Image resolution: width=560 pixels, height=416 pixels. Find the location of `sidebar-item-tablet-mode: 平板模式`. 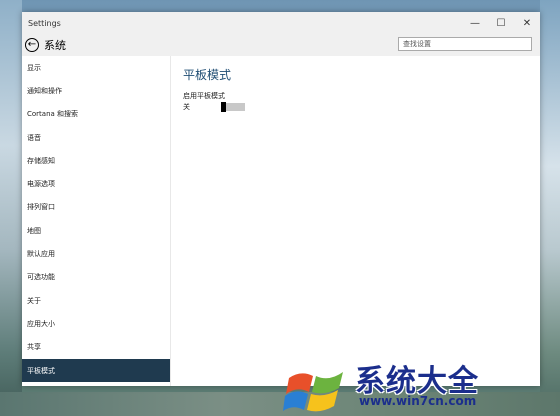

sidebar-item-tablet-mode: 平板模式 is located at coordinates (96, 370).